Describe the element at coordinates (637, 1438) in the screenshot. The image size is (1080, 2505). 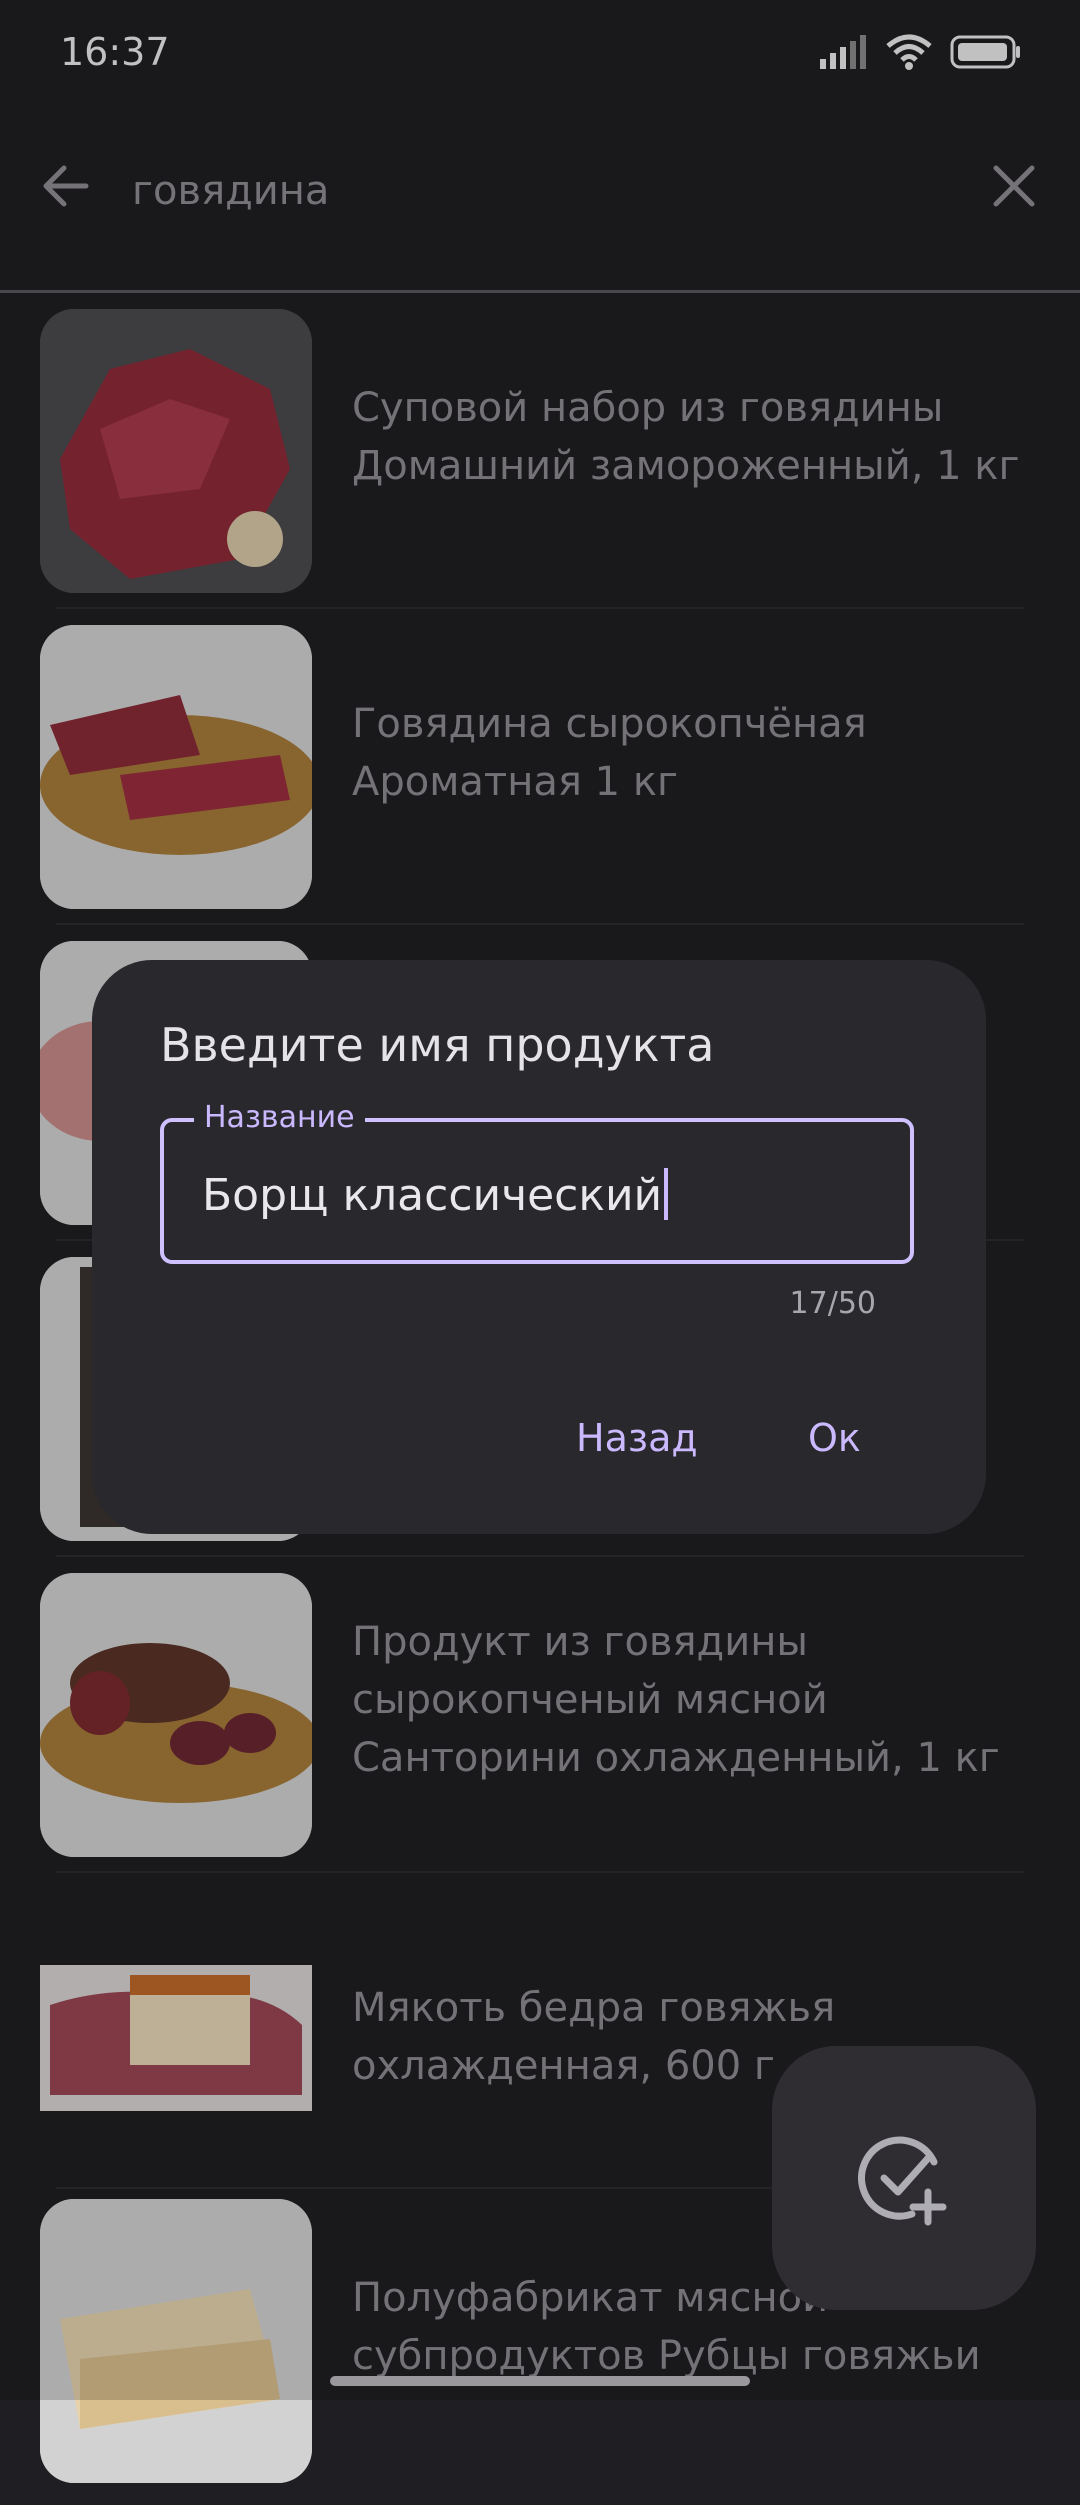
I see `back-button: Назад` at that location.